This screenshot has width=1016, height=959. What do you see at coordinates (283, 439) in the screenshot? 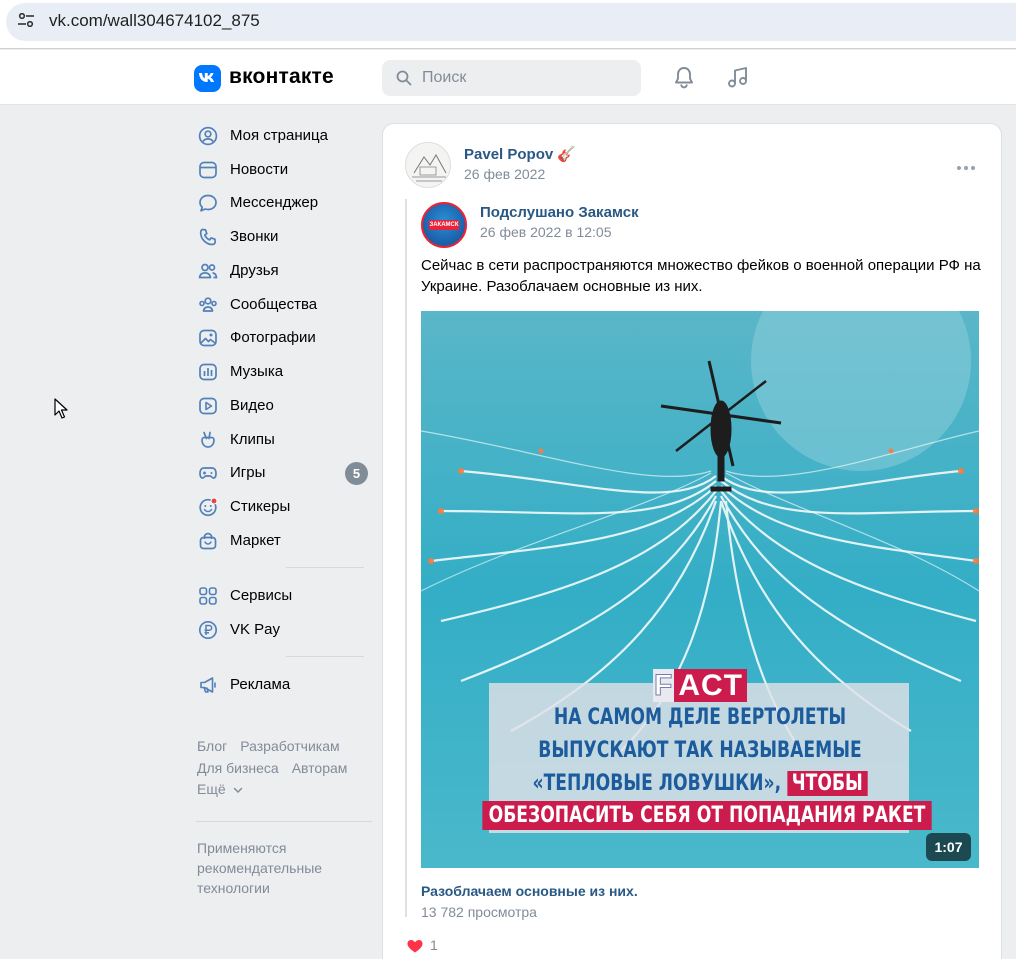
I see `sidebar-item-clips: Клипы` at bounding box center [283, 439].